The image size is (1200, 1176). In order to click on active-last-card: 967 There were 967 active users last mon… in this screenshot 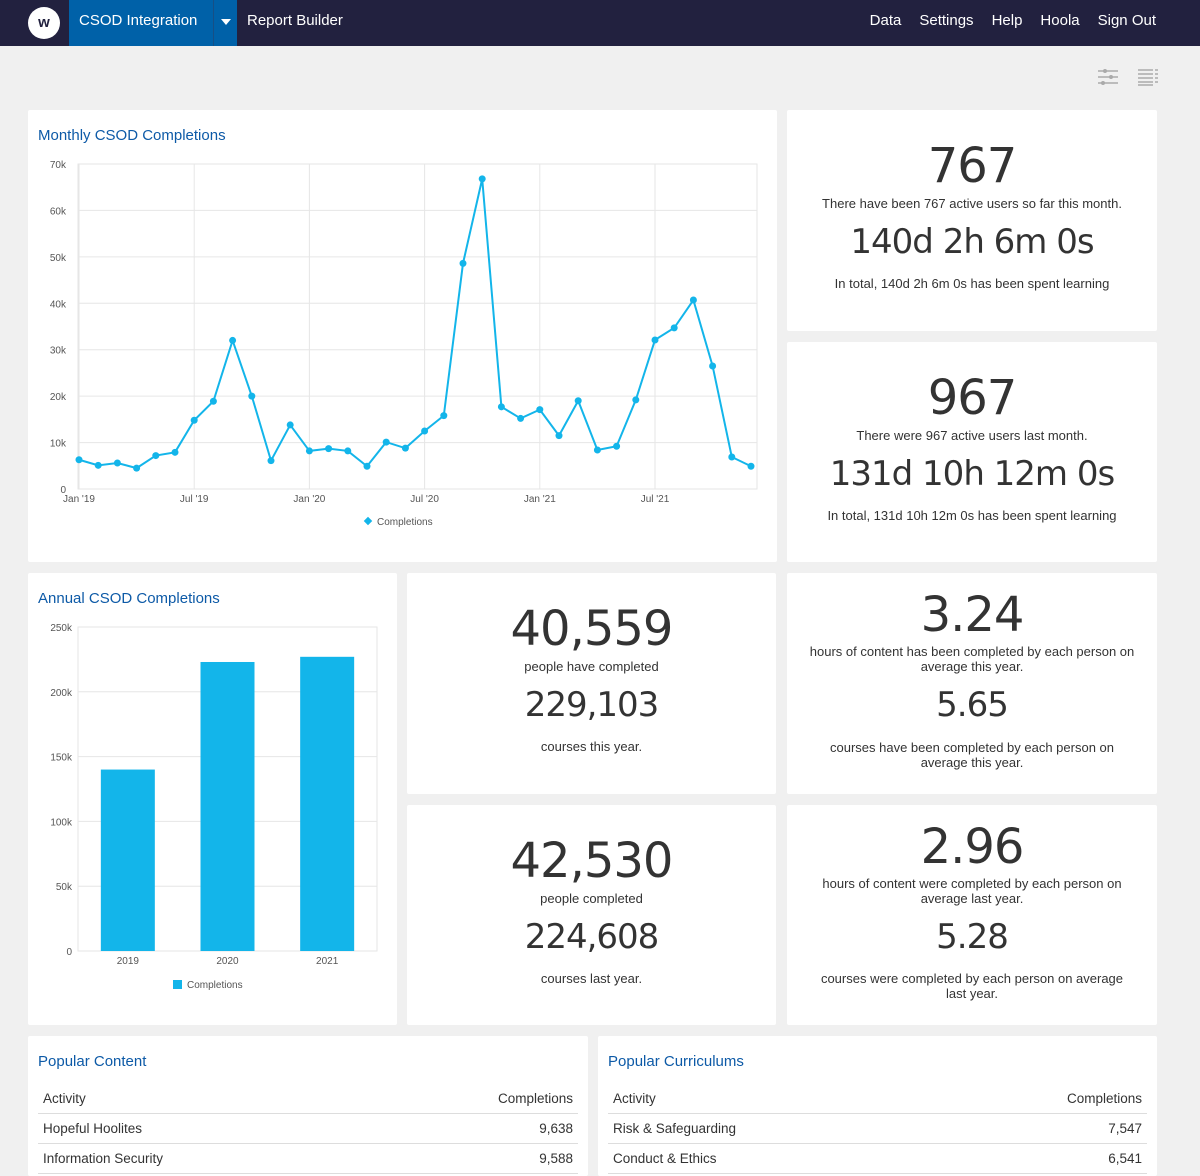, I will do `click(972, 452)`.